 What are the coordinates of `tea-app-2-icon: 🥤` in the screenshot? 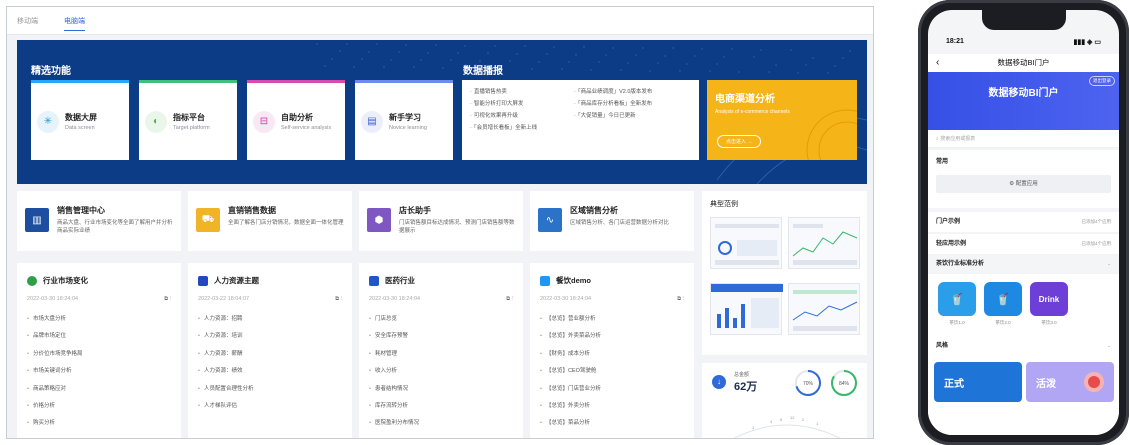 It's located at (1003, 299).